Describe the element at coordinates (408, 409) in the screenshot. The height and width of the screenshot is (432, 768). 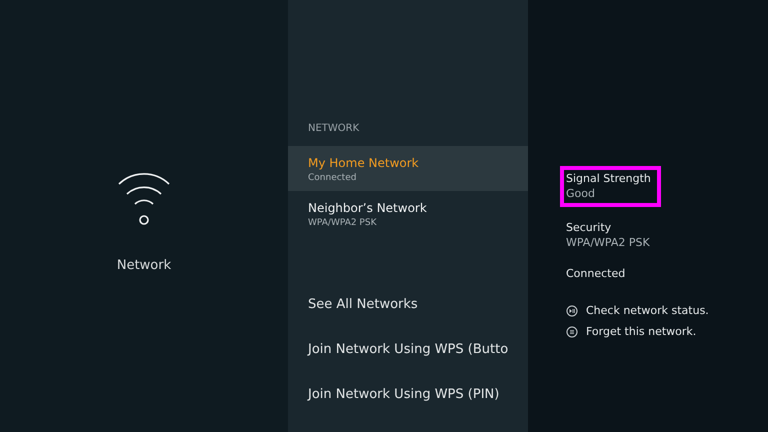
I see `menu-option: Join Network Using WPS (PIN)` at that location.